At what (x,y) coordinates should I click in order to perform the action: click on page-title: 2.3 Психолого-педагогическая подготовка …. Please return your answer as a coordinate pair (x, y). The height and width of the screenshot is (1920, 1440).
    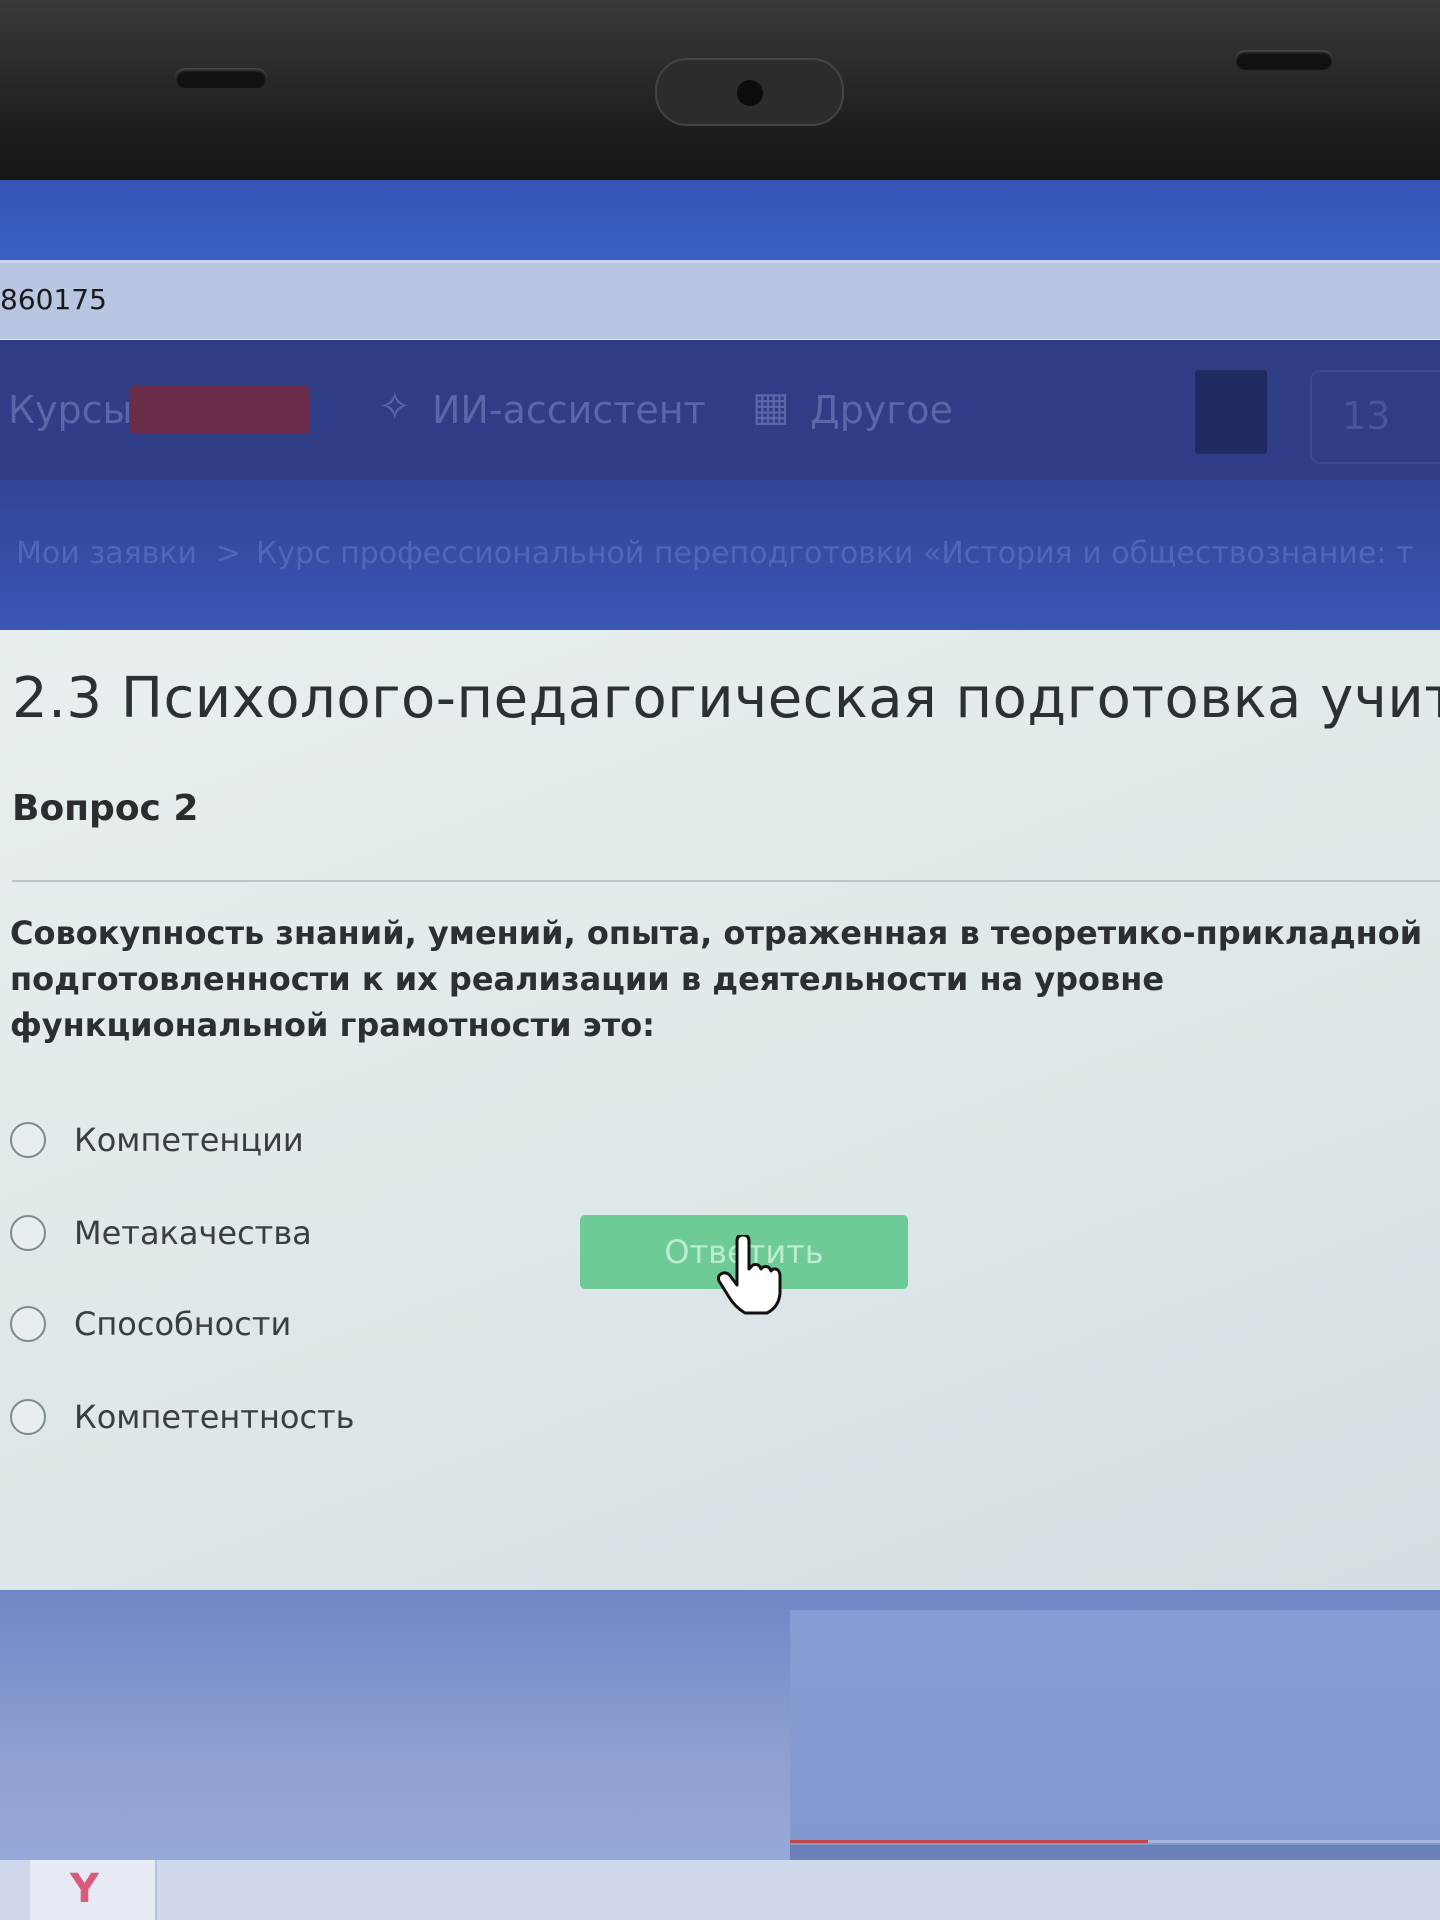
    Looking at the image, I should click on (726, 698).